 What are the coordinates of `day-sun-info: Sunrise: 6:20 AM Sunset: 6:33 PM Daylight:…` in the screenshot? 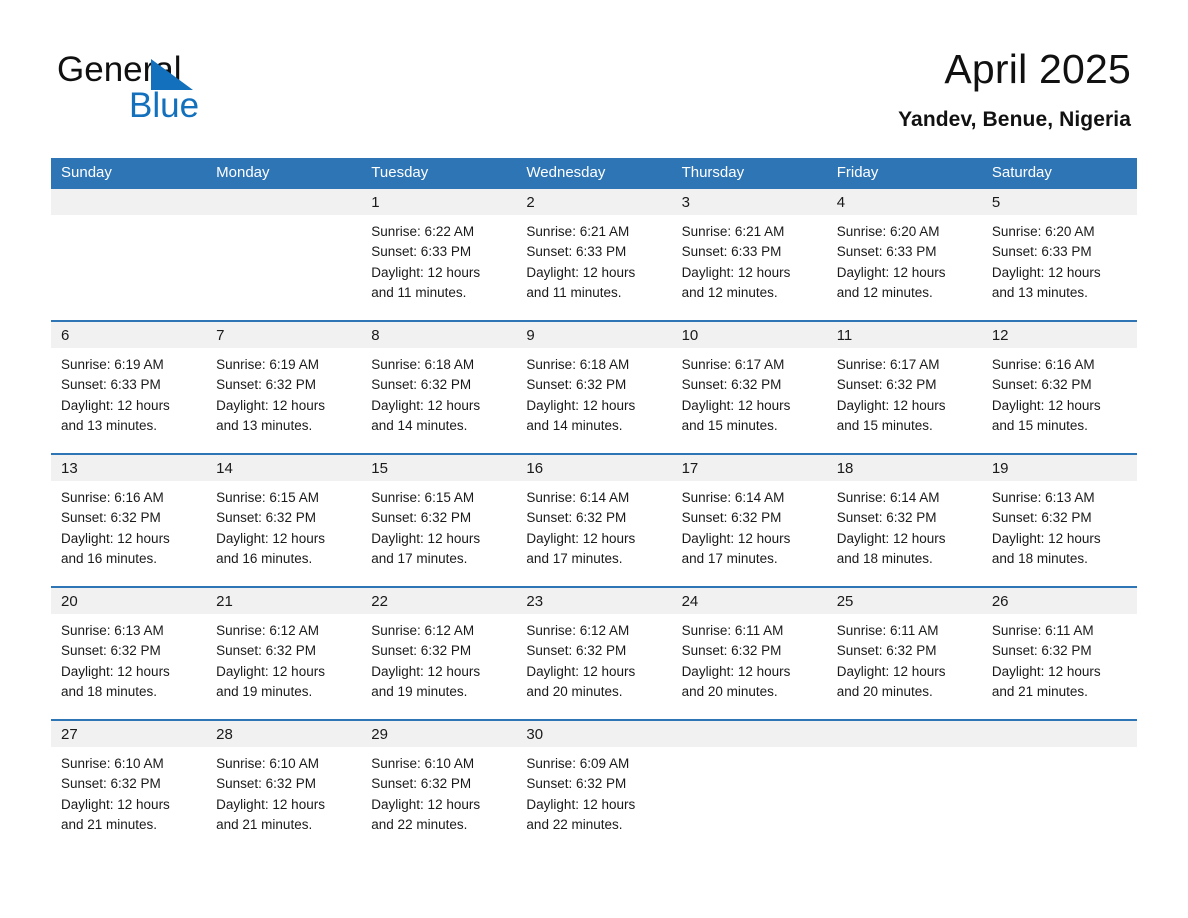 It's located at (1059, 259).